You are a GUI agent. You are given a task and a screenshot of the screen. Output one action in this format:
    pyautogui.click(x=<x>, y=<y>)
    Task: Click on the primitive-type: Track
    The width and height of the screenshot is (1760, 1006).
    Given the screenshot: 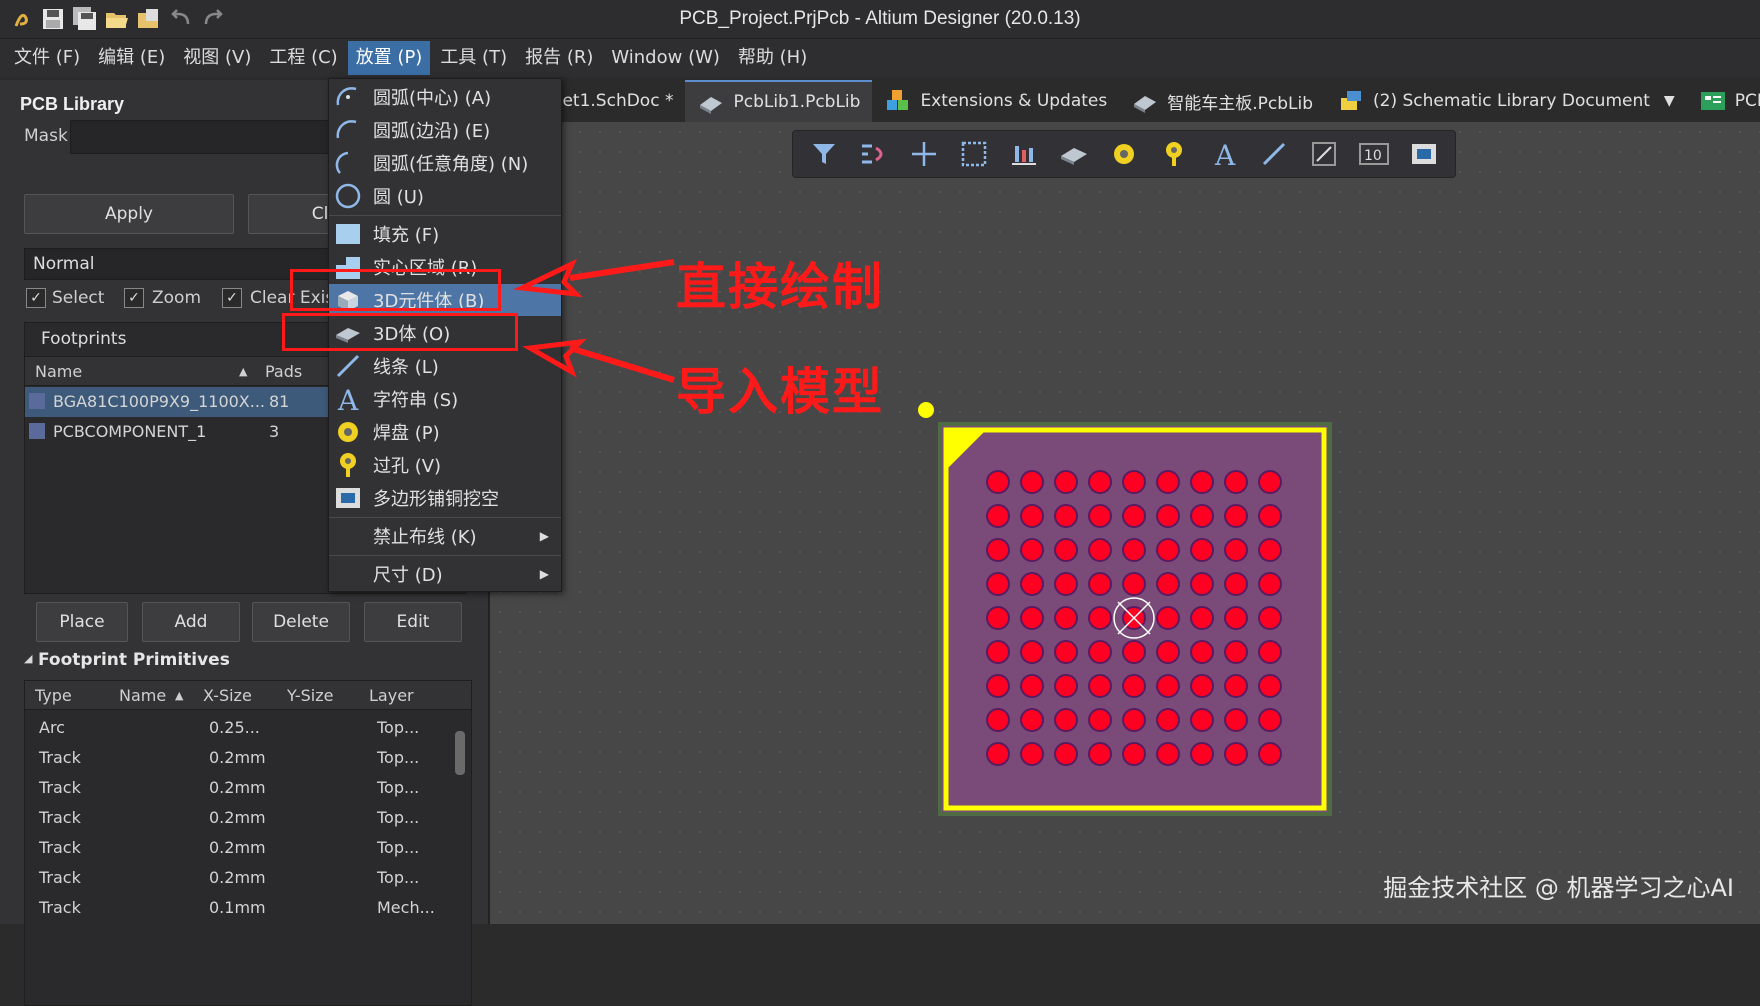 What is the action you would take?
    pyautogui.click(x=60, y=877)
    